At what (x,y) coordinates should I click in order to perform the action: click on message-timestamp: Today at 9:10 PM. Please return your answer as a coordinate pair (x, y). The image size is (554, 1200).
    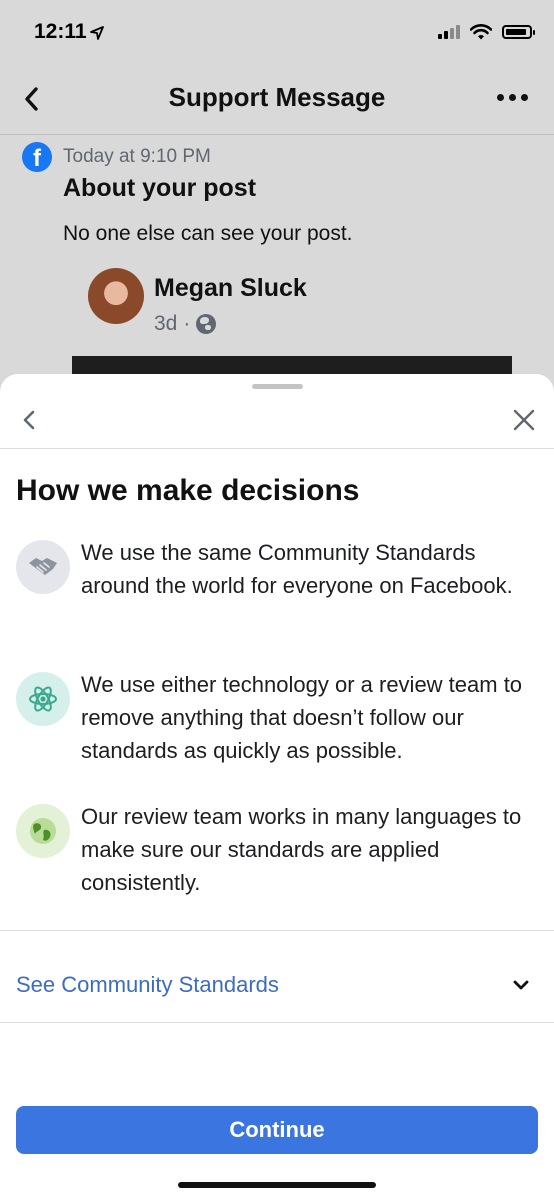
    Looking at the image, I should click on (137, 156).